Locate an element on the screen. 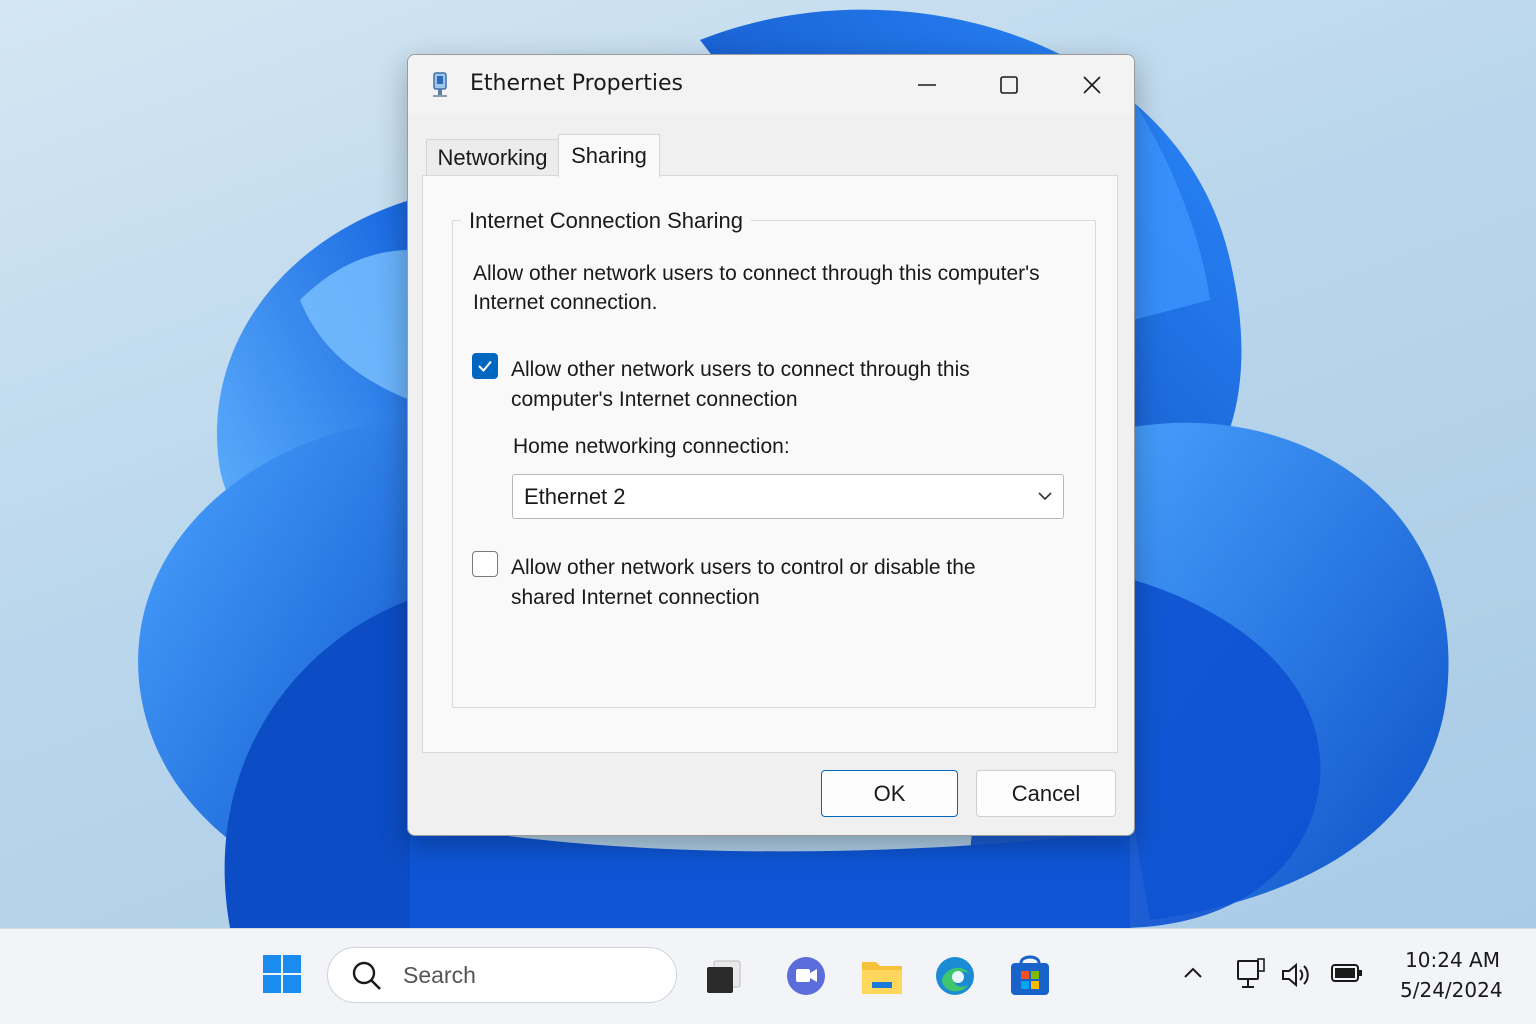 Image resolution: width=1536 pixels, height=1024 pixels. search-placeholder: Search is located at coordinates (439, 975).